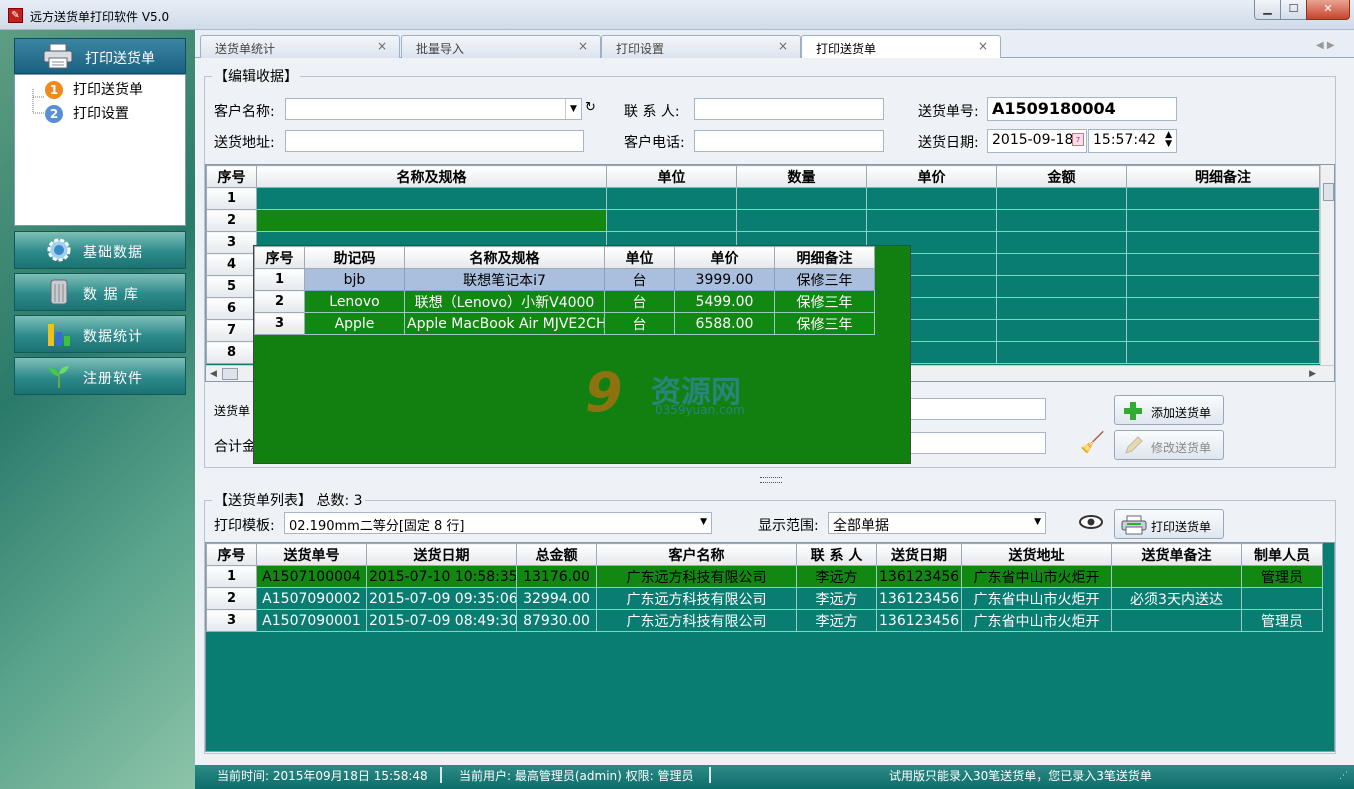  Describe the element at coordinates (1267, 10) in the screenshot. I see `minimize-button: ▁` at that location.